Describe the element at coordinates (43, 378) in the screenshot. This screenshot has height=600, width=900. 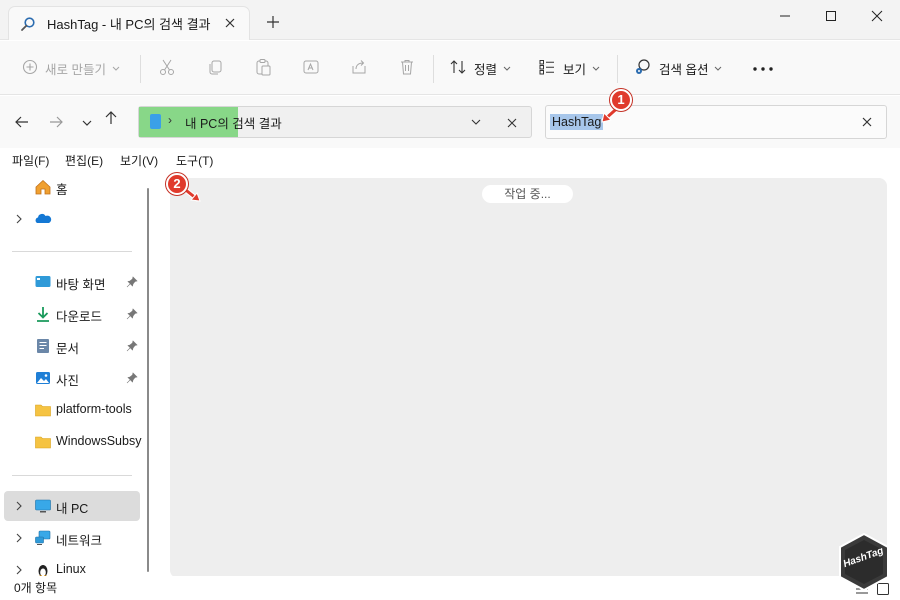
I see `pictures-icon` at that location.